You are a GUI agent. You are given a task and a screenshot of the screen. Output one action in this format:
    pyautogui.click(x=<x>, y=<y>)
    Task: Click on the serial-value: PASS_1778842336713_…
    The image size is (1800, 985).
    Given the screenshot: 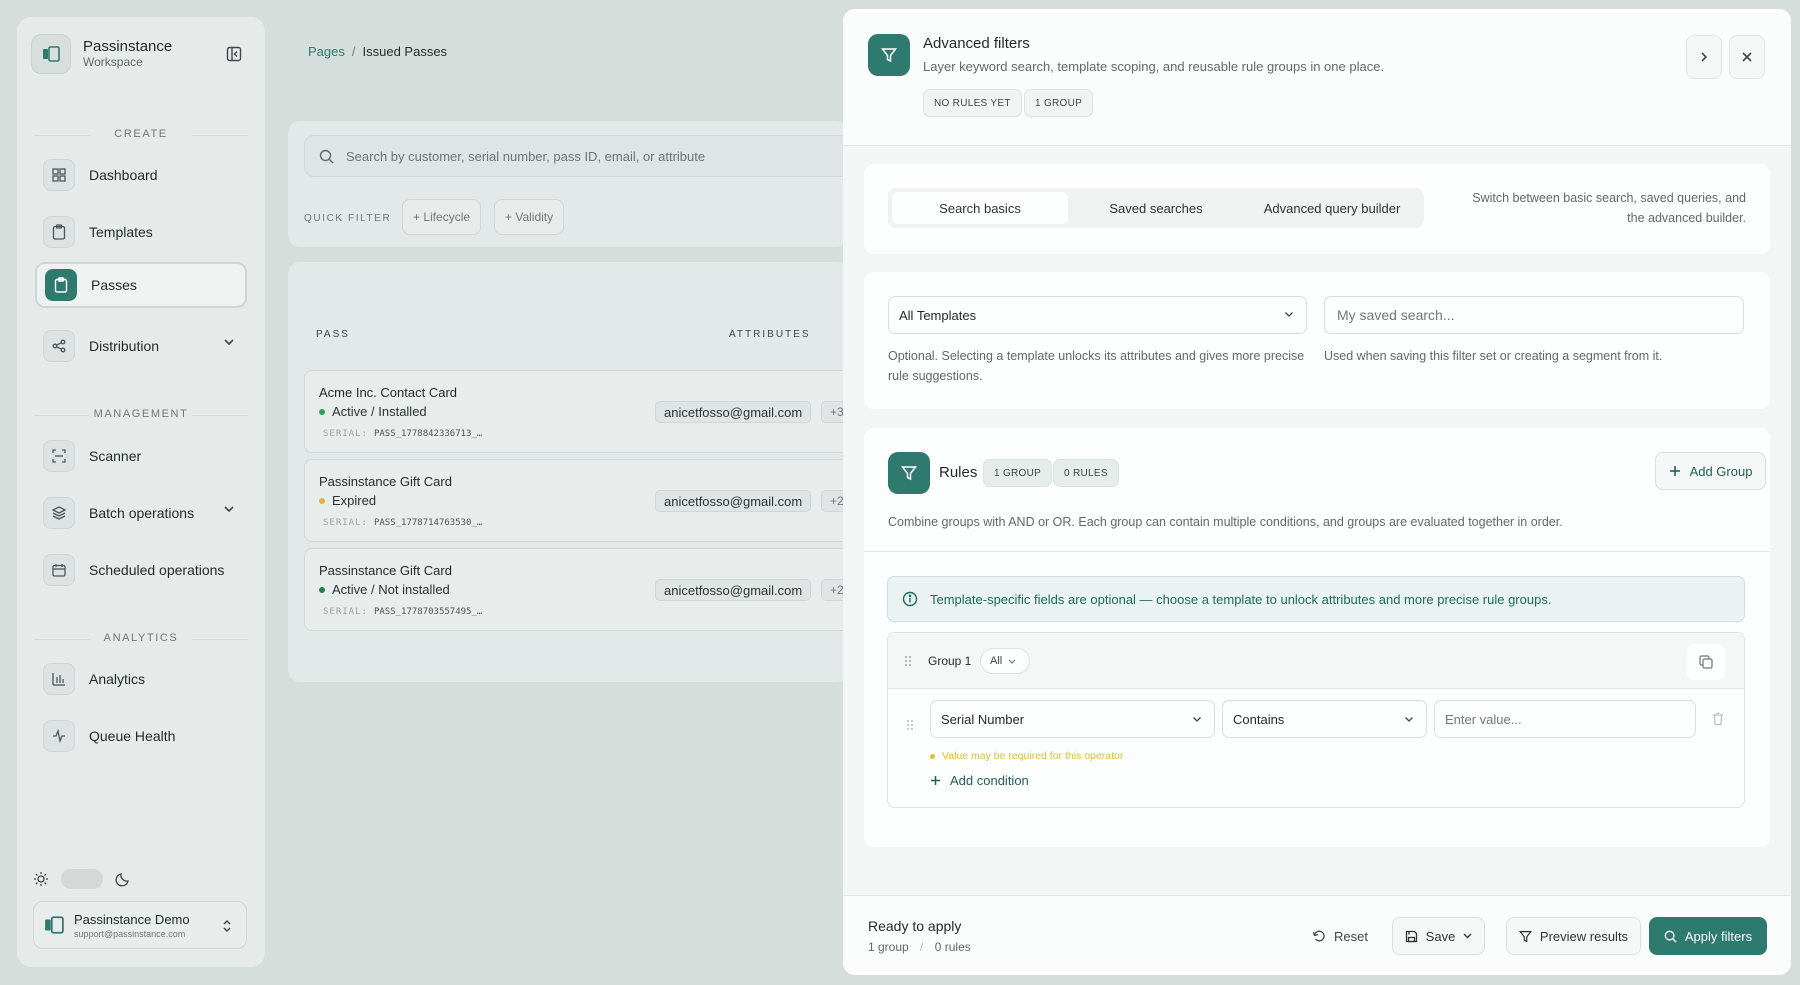 What is the action you would take?
    pyautogui.click(x=428, y=434)
    